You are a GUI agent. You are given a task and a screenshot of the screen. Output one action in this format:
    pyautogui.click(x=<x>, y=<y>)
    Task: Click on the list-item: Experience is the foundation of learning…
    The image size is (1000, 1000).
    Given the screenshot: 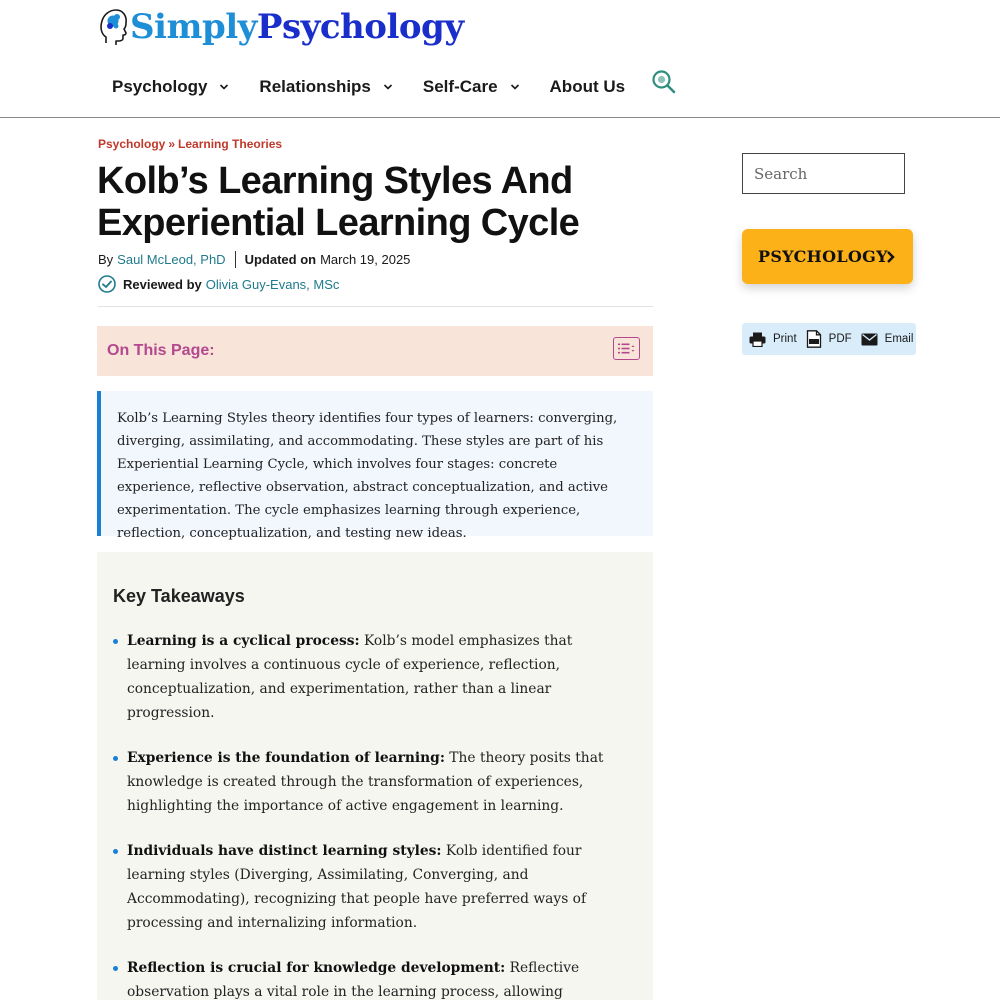 What is the action you would take?
    pyautogui.click(x=373, y=782)
    